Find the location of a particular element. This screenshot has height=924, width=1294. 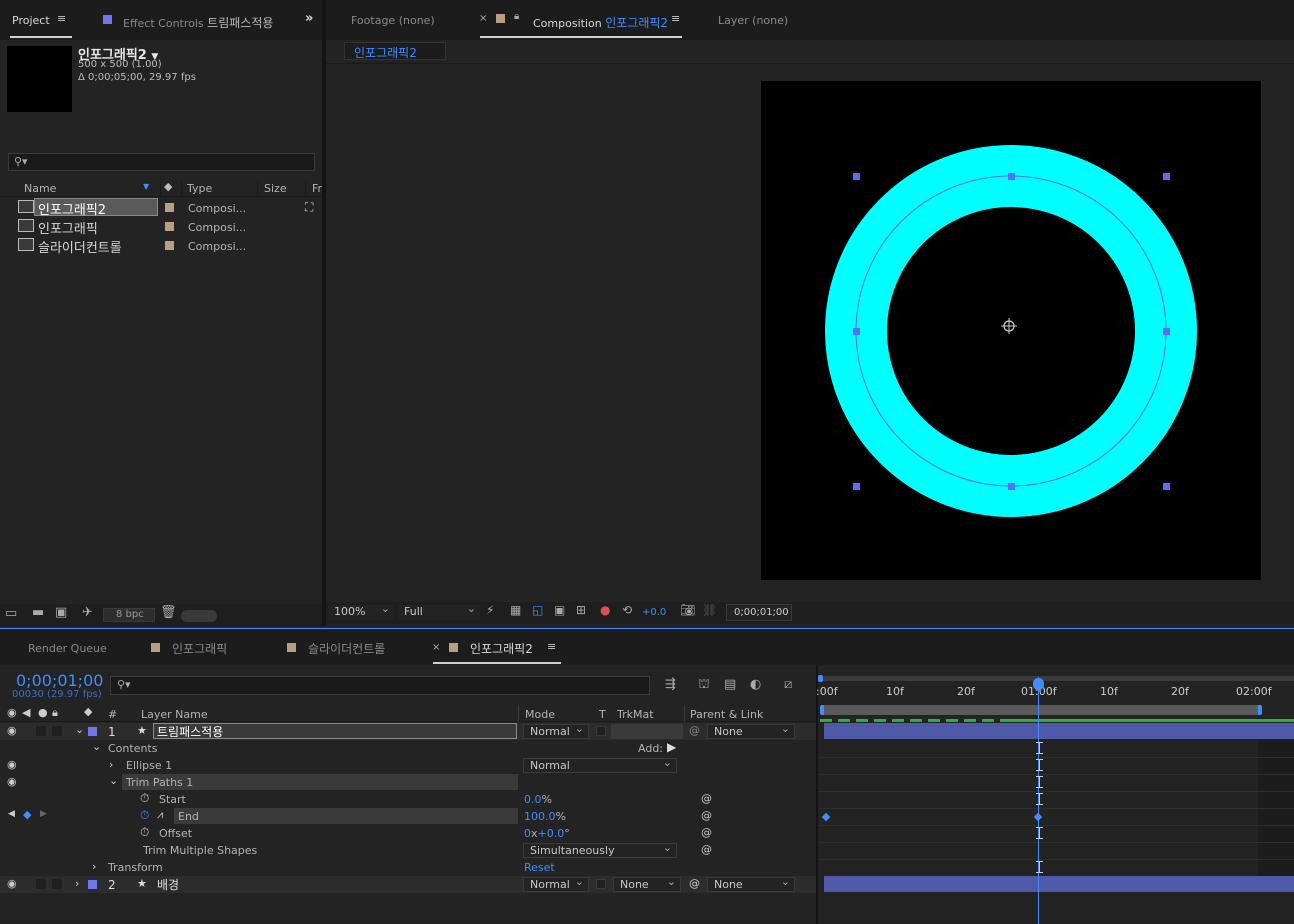

transform-row: › Transform Reset is located at coordinates (408, 867).